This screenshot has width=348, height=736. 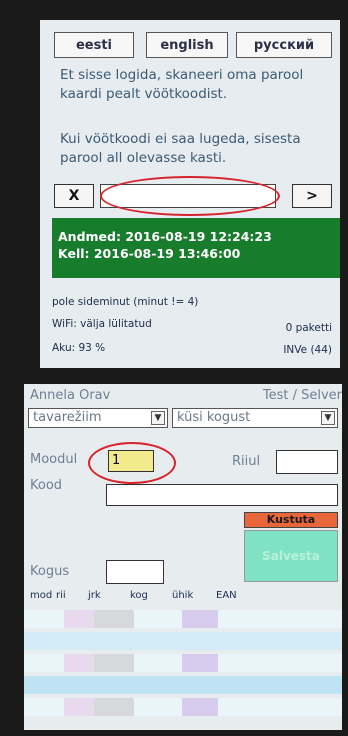 What do you see at coordinates (61, 595) in the screenshot?
I see `column-header: rii` at bounding box center [61, 595].